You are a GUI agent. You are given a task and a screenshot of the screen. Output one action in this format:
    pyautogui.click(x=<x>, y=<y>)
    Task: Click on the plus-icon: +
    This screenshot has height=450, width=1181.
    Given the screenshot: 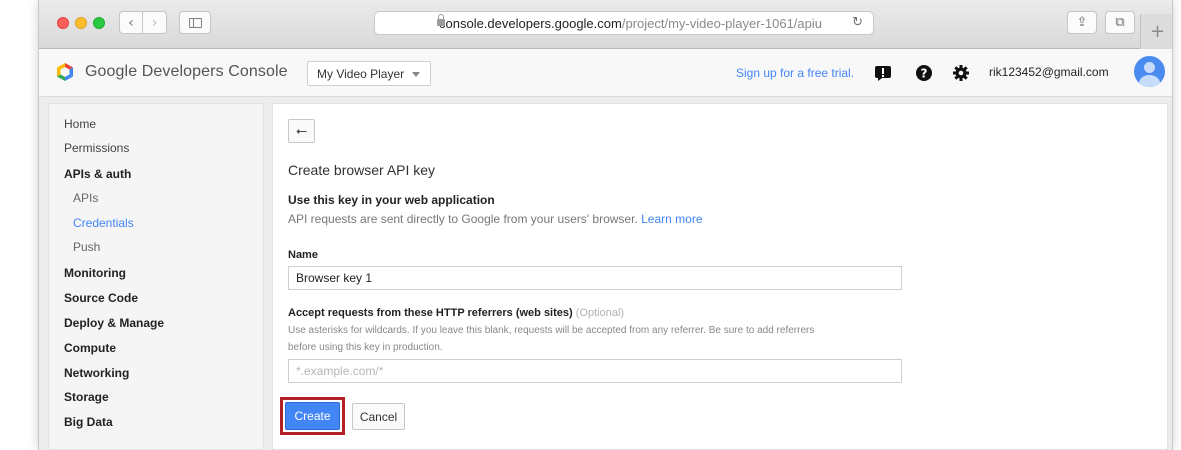 What is the action you would take?
    pyautogui.click(x=1157, y=31)
    